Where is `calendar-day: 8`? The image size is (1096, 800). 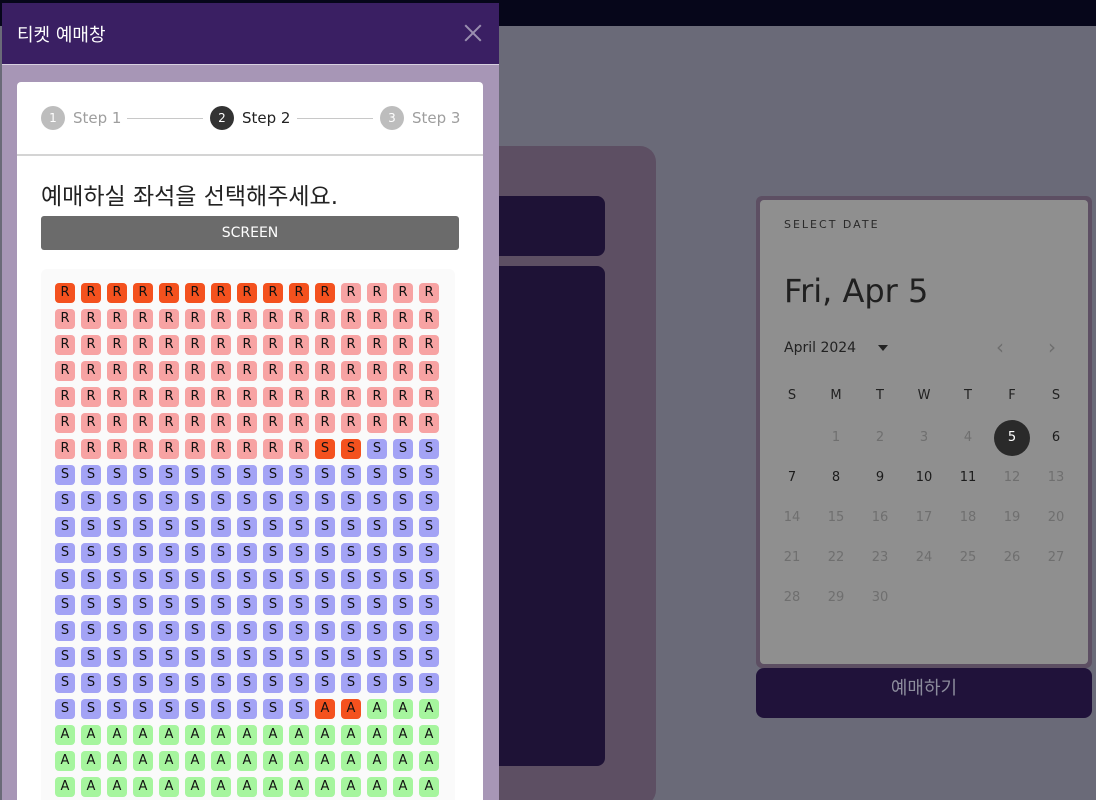 calendar-day: 8 is located at coordinates (836, 478).